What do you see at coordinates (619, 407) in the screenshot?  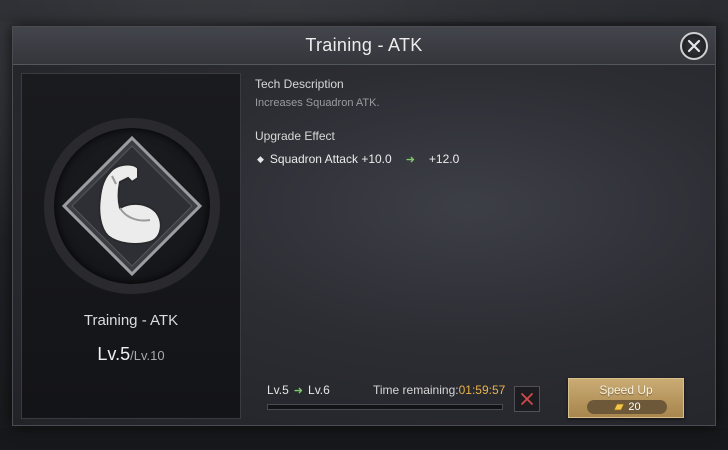 I see `gold-bar-icon` at bounding box center [619, 407].